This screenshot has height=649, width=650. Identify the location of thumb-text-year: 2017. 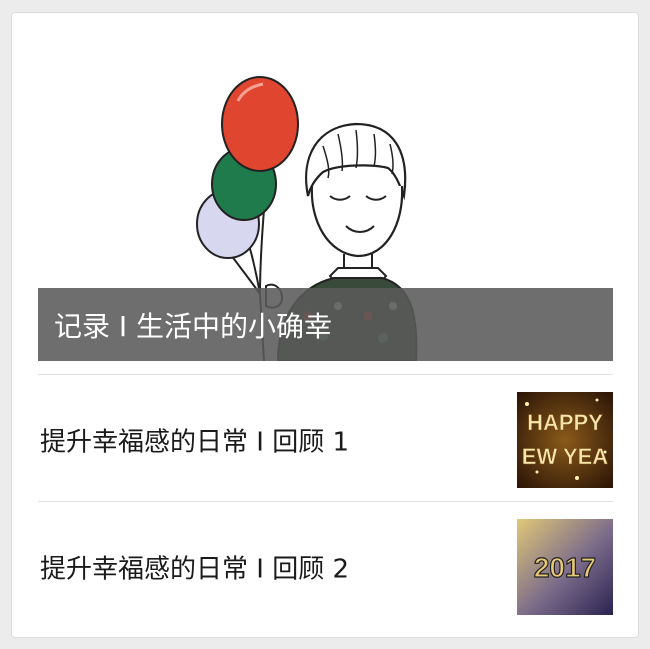
(565, 567).